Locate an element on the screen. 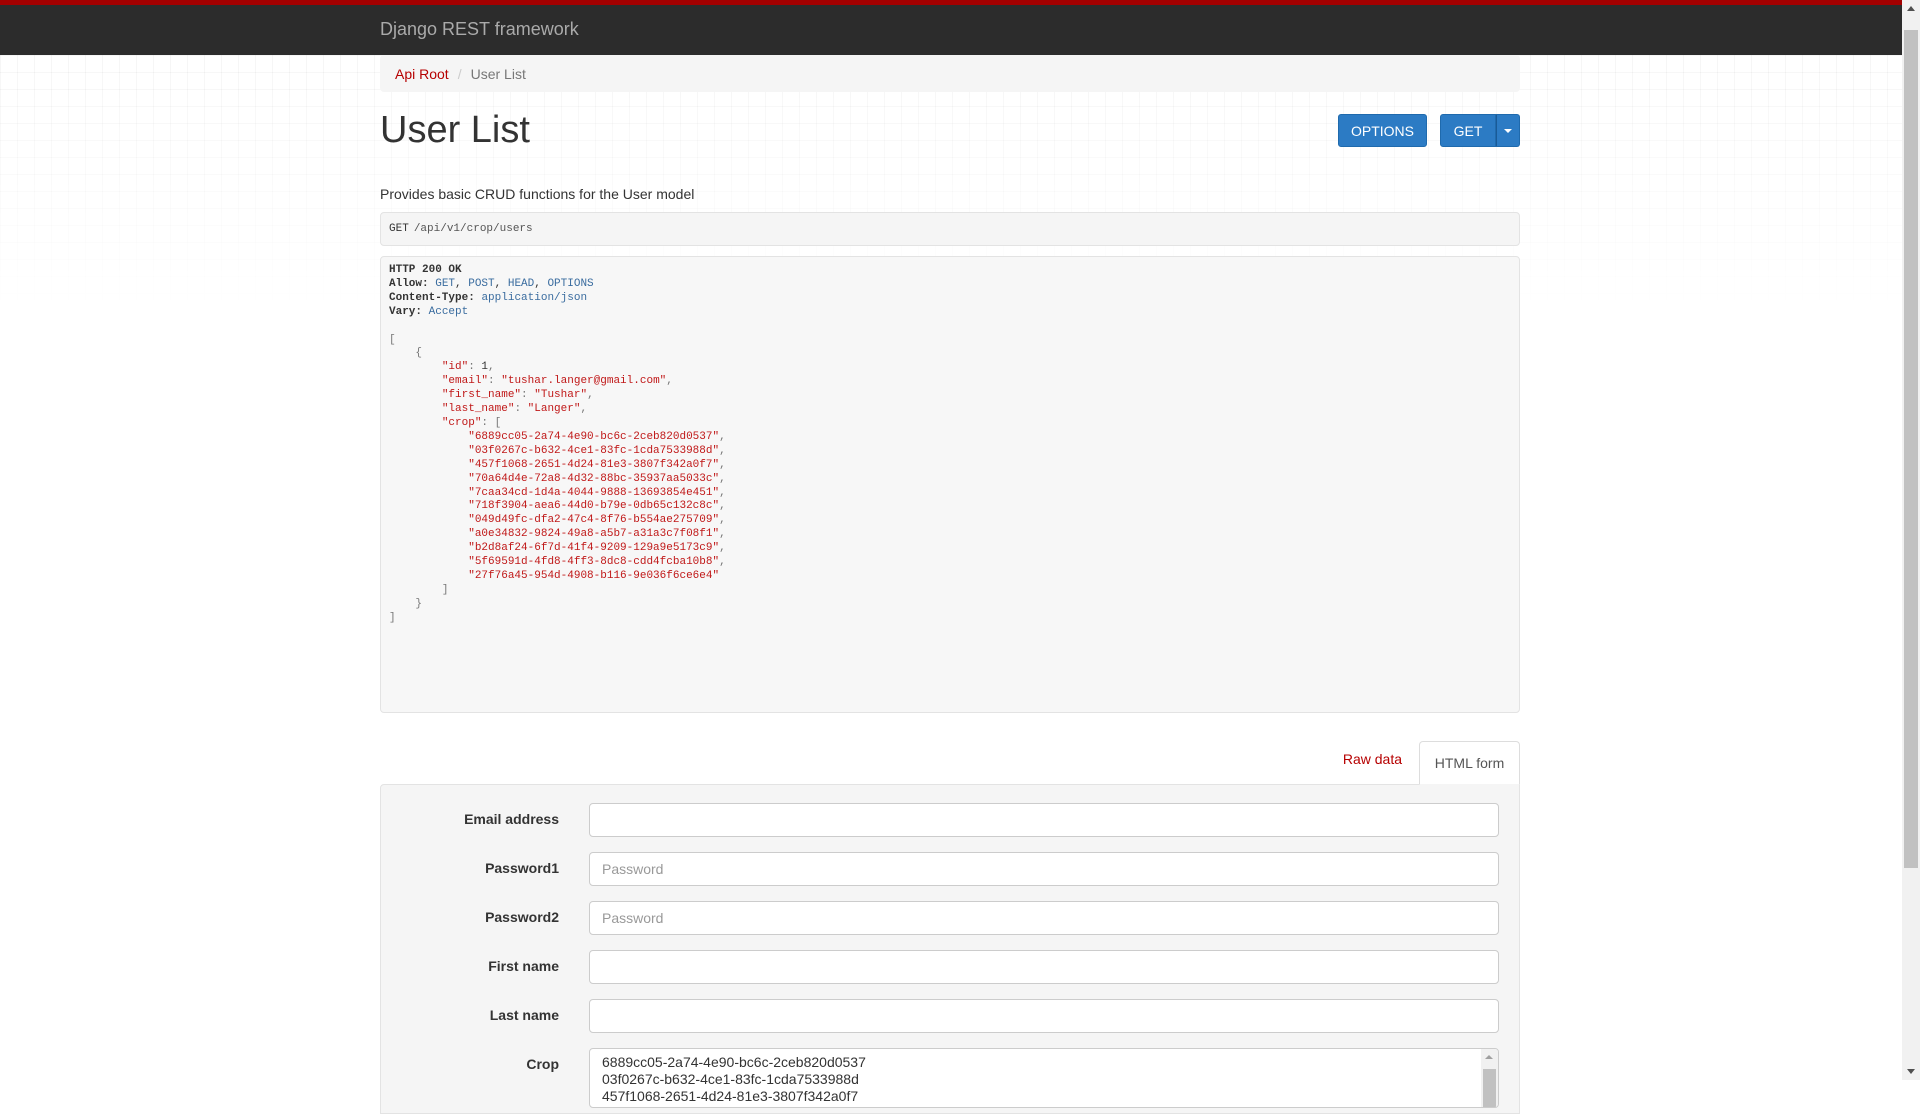 This screenshot has height=1114, width=1920. form-tabs: Raw data HTML form is located at coordinates (950, 763).